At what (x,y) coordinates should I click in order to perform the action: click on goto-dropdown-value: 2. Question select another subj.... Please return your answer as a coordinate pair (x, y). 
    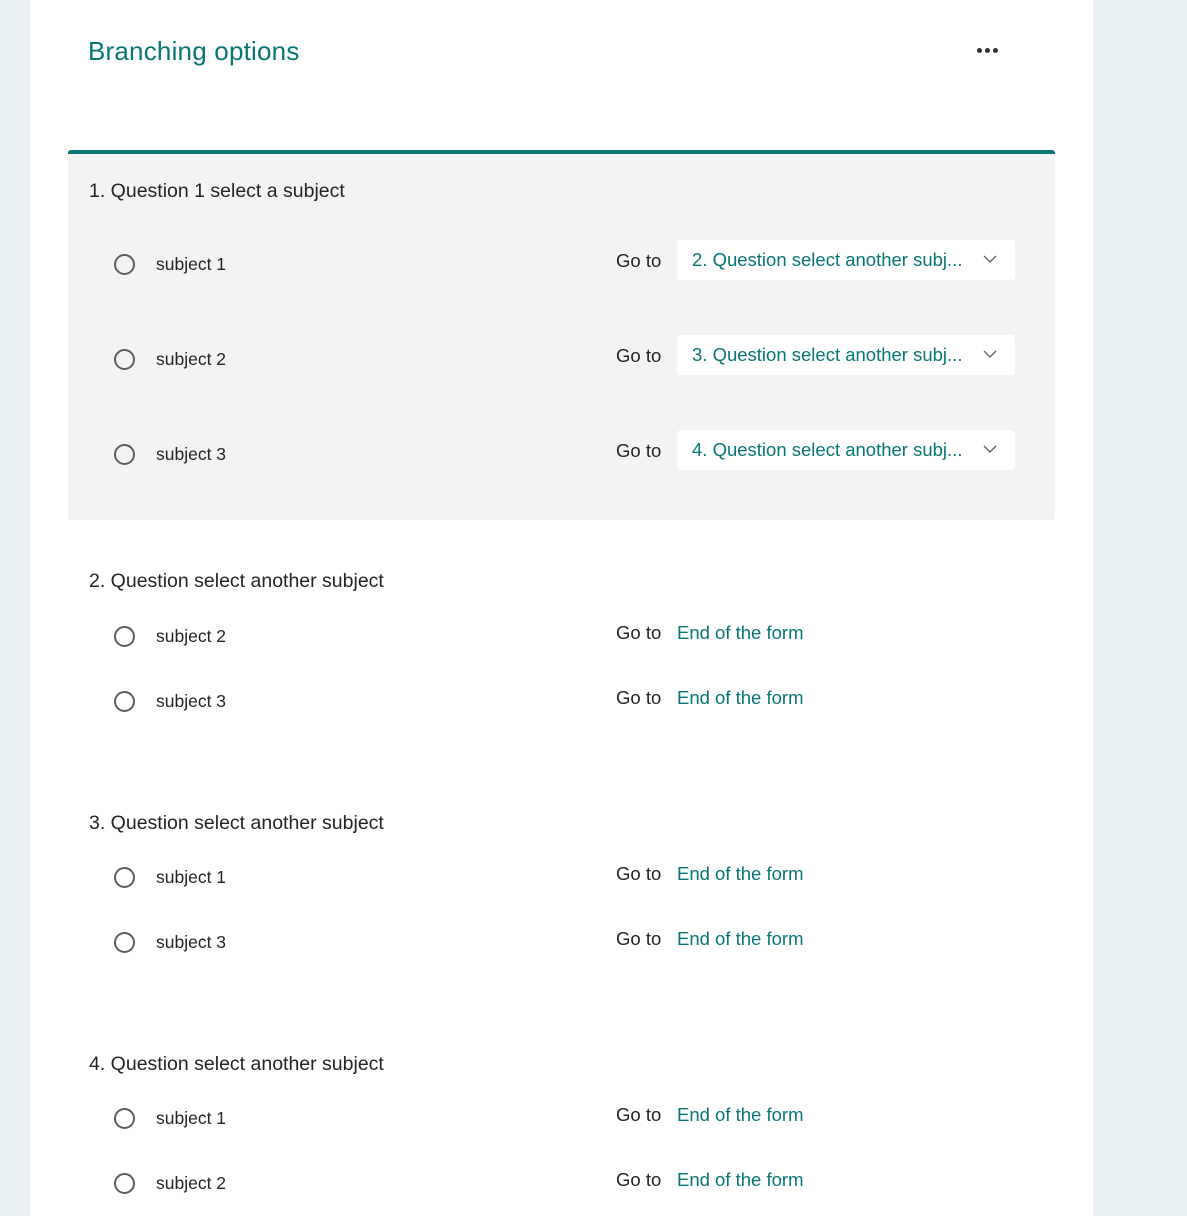
    Looking at the image, I should click on (827, 259).